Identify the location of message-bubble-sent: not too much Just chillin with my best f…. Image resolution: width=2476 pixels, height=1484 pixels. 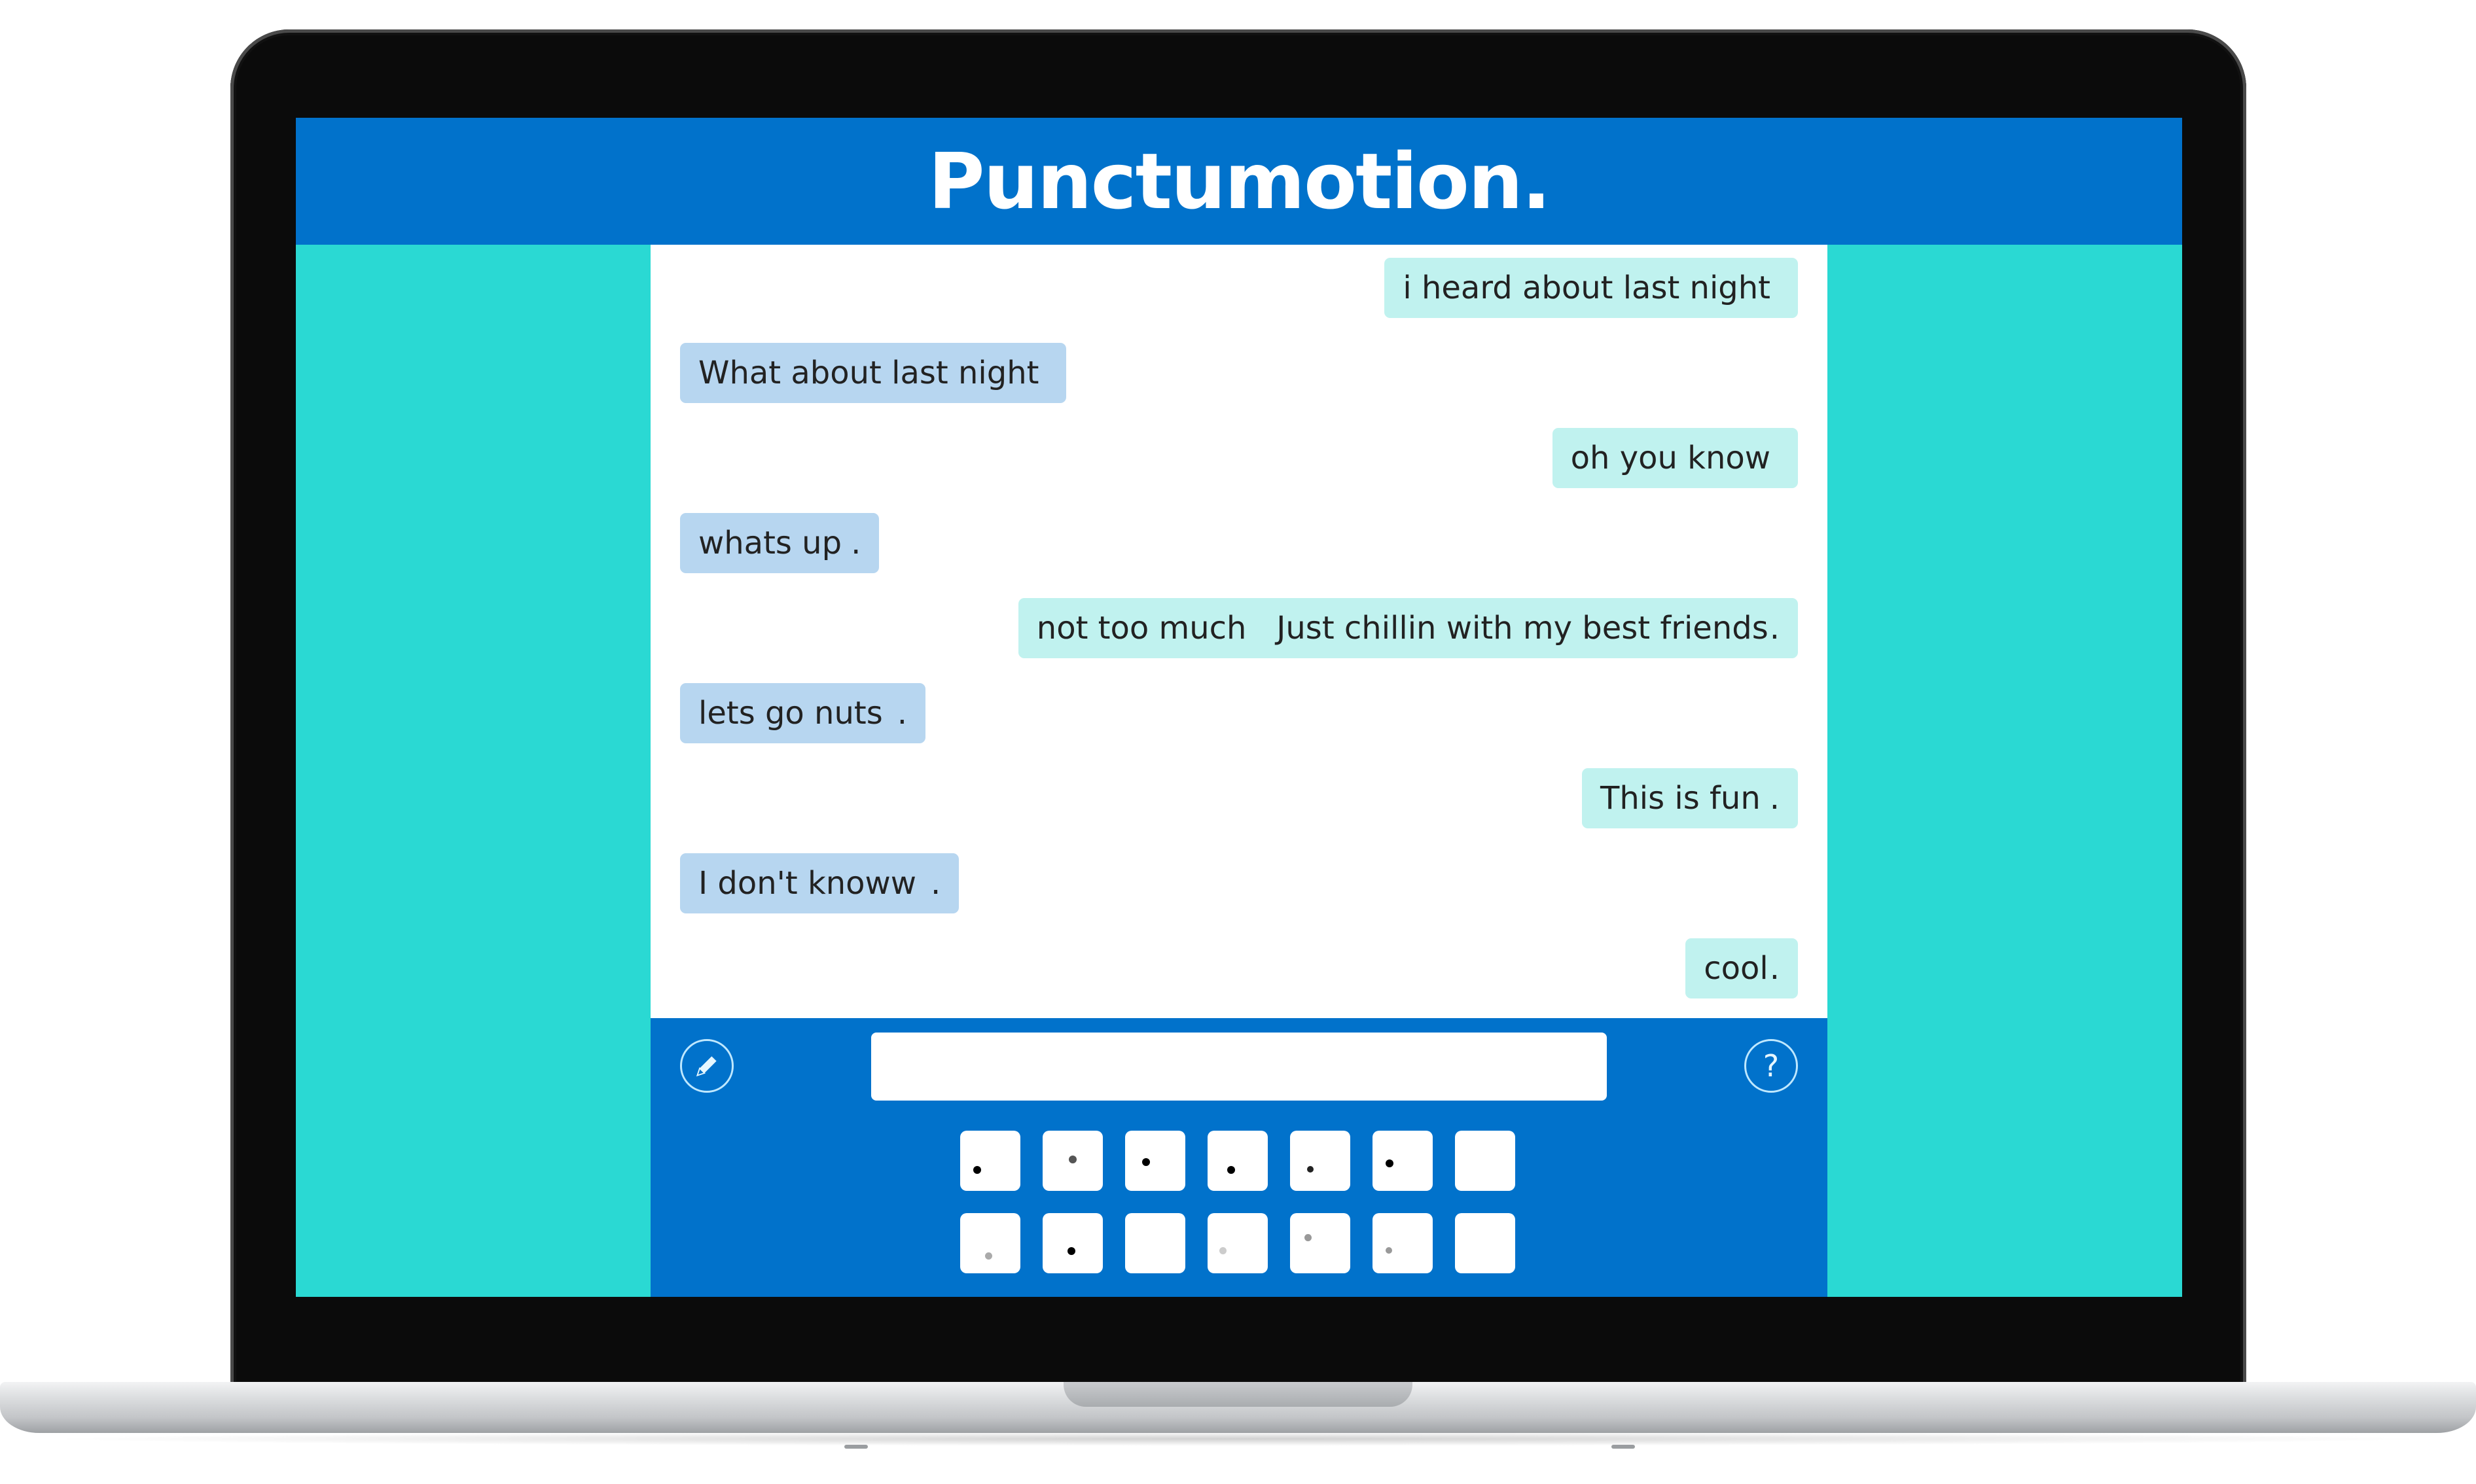
(1408, 628).